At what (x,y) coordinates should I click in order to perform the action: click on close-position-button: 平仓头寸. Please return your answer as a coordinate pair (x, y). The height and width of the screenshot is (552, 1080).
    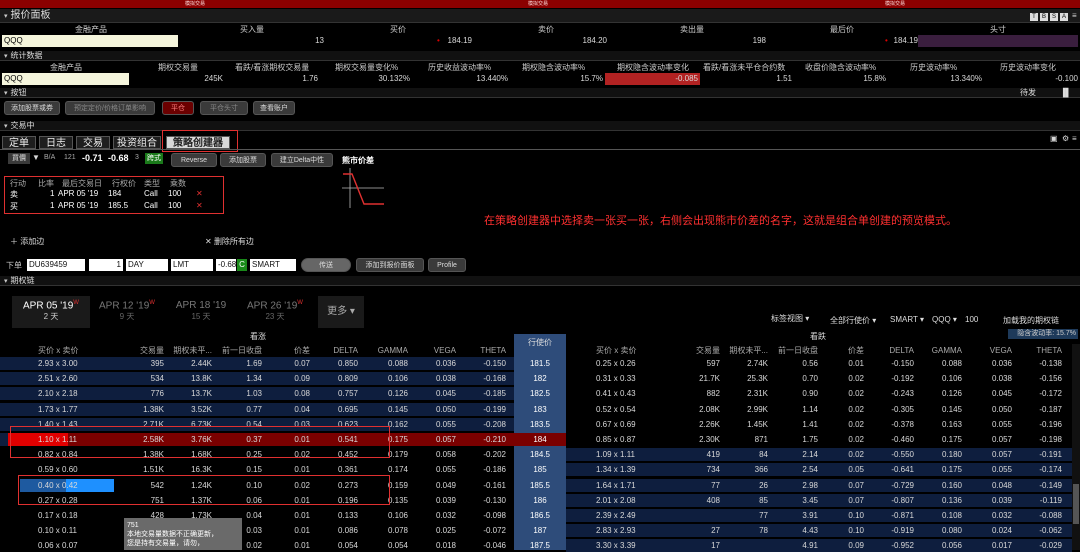
    Looking at the image, I should click on (224, 108).